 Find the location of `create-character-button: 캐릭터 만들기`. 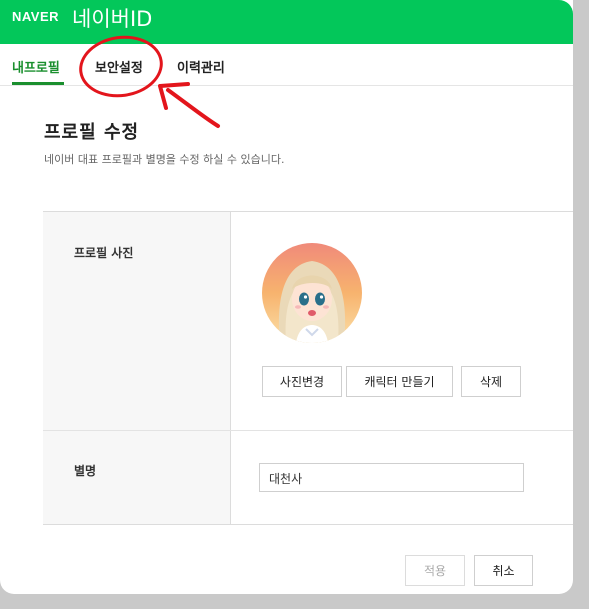

create-character-button: 캐릭터 만들기 is located at coordinates (399, 381).